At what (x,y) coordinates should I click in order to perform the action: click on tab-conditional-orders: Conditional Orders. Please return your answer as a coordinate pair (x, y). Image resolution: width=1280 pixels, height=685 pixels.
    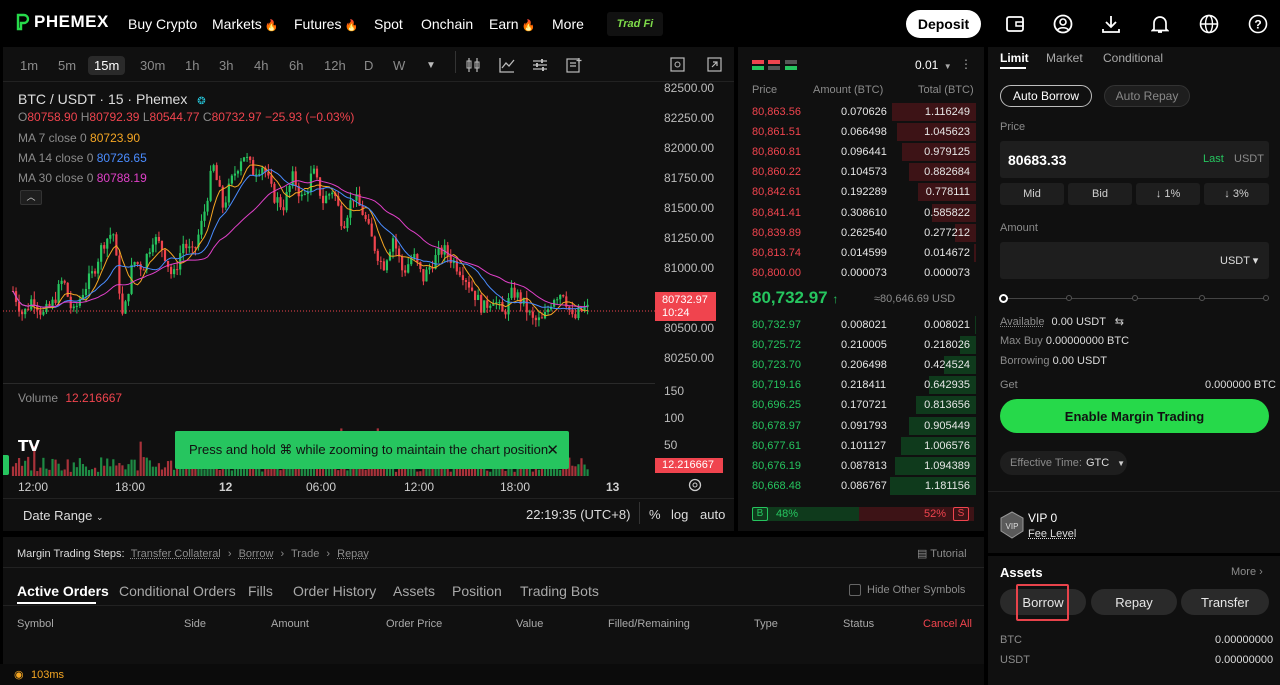
    Looking at the image, I should click on (177, 591).